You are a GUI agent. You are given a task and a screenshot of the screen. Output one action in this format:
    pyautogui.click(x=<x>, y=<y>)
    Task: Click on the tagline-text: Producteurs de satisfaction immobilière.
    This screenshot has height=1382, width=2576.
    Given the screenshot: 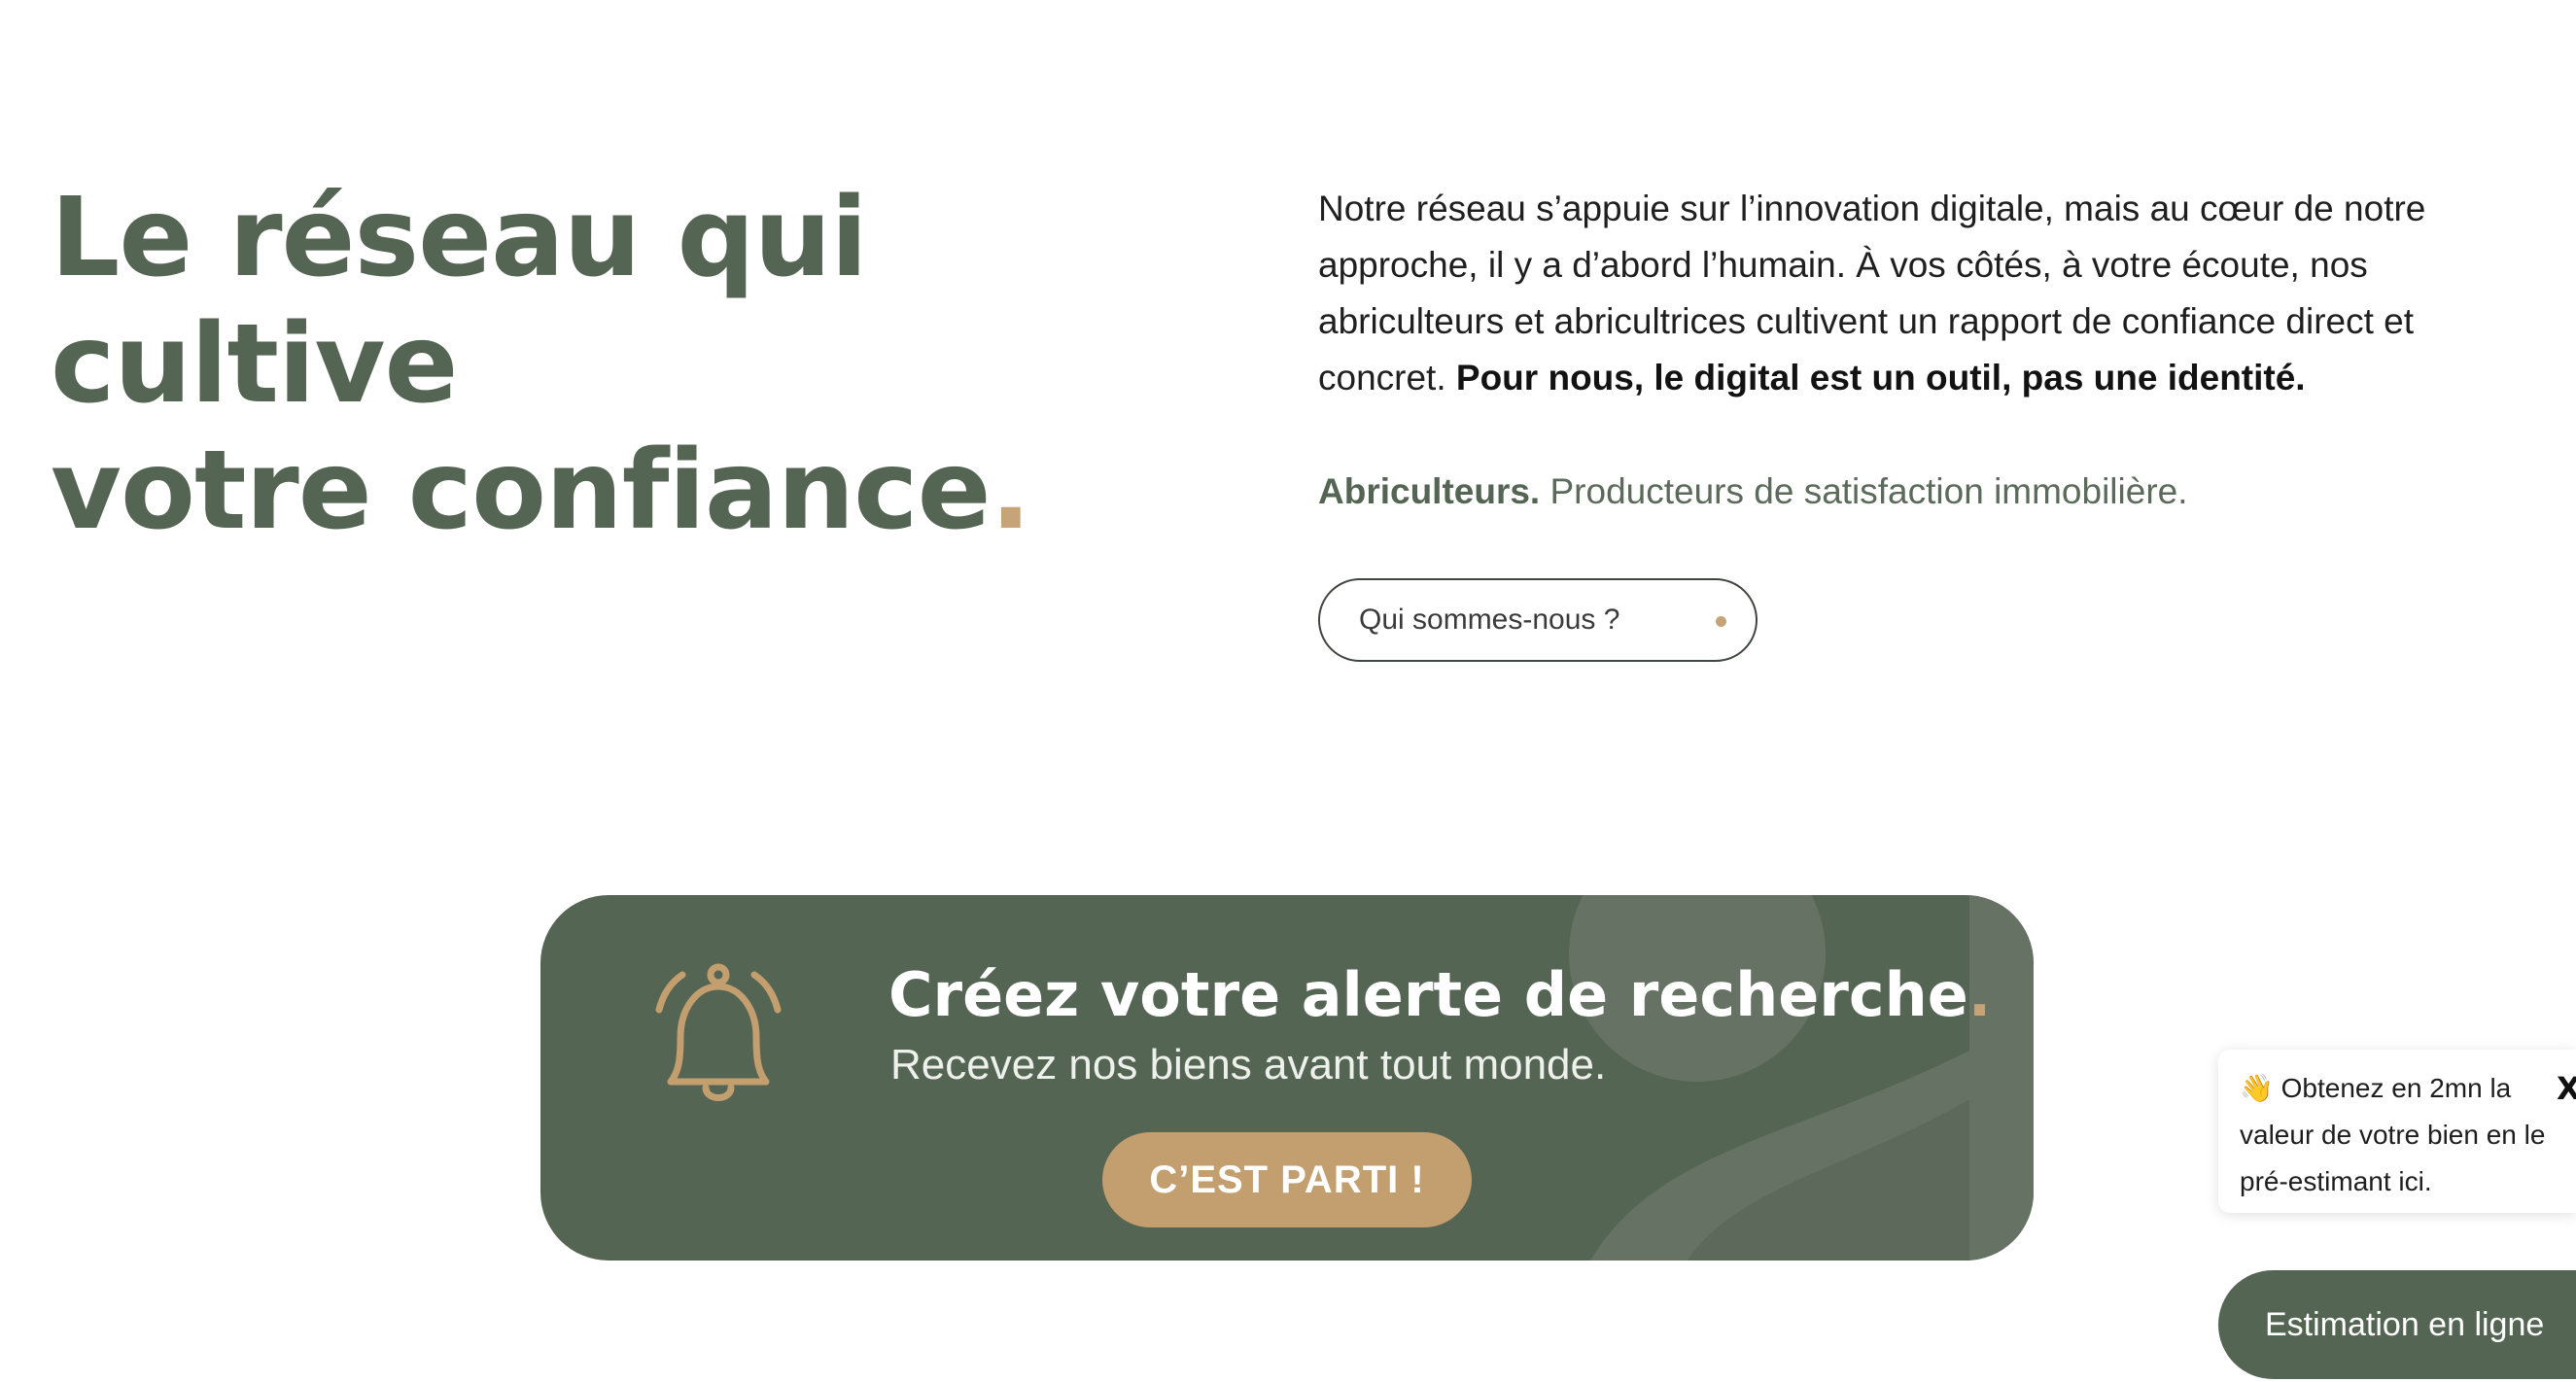 What is the action you would take?
    pyautogui.click(x=1864, y=491)
    